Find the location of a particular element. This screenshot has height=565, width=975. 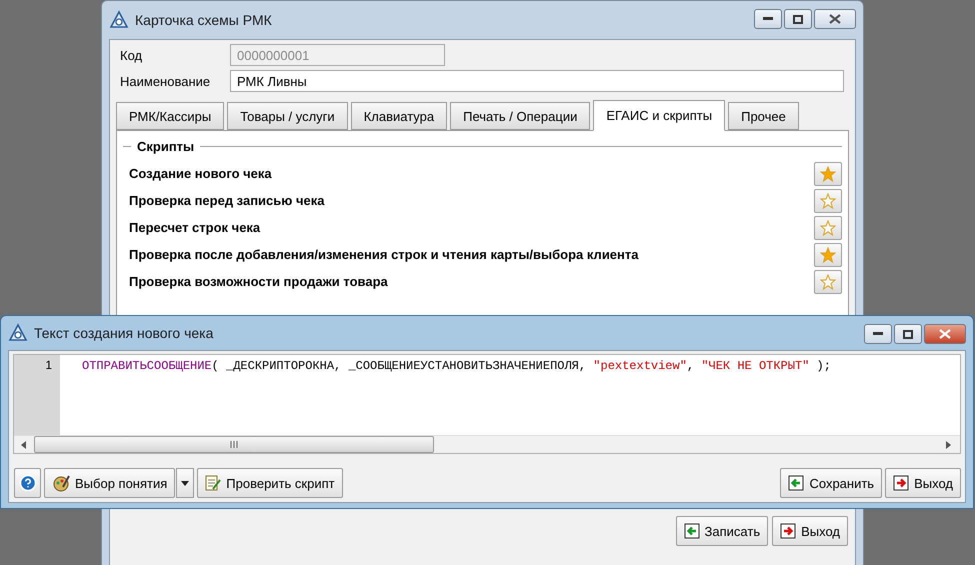

save-button: Сохранить is located at coordinates (831, 483).